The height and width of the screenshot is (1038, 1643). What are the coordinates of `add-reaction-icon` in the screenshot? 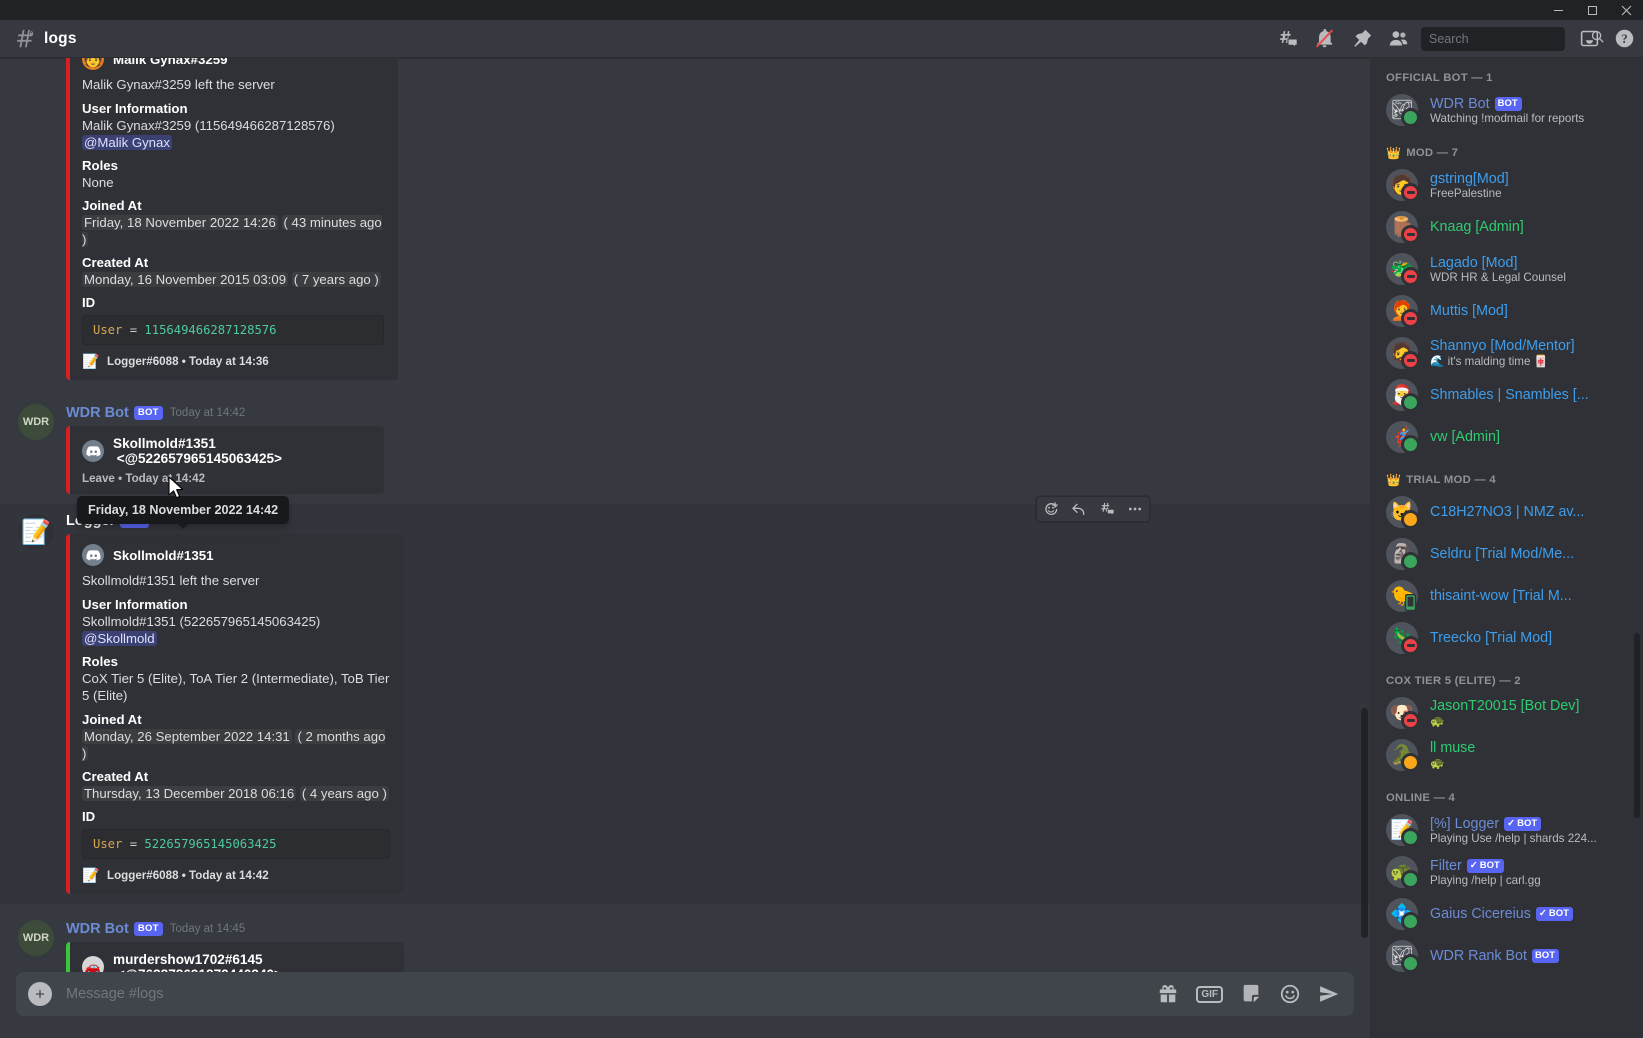 It's located at (1051, 509).